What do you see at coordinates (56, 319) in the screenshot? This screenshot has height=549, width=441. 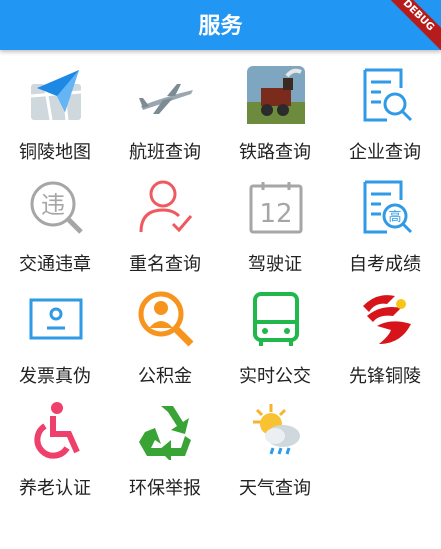 I see `invoice-verify-icon` at bounding box center [56, 319].